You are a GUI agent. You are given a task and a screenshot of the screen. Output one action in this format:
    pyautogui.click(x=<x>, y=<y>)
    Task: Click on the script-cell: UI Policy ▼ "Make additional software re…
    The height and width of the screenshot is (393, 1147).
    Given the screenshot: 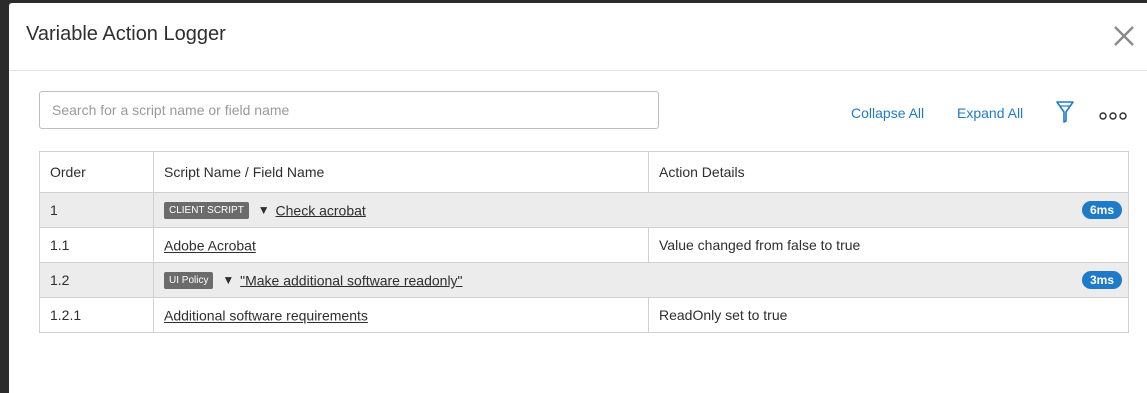 What is the action you would take?
    pyautogui.click(x=641, y=280)
    